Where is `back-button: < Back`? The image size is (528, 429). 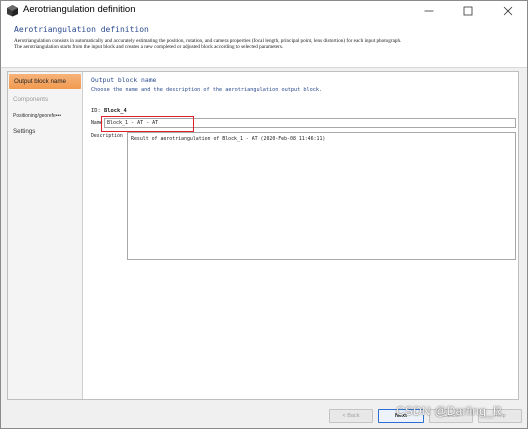 back-button: < Back is located at coordinates (351, 416).